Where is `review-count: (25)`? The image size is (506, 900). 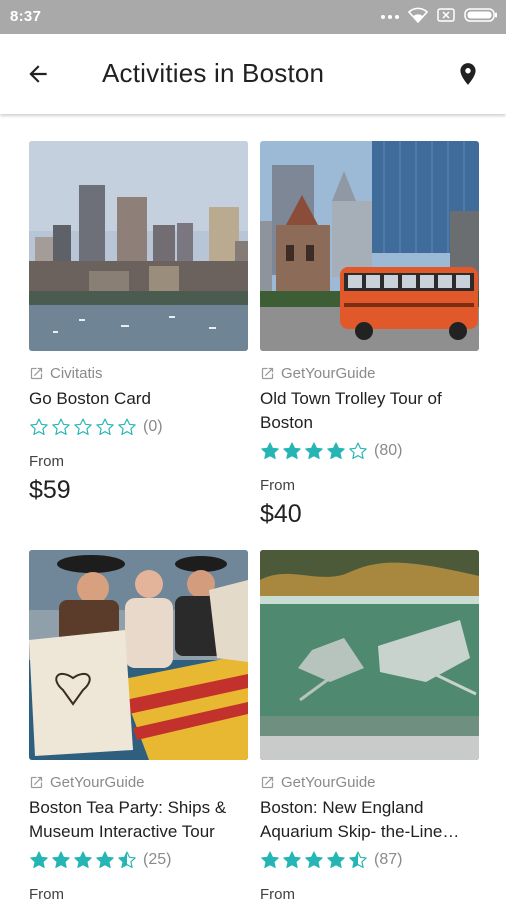
review-count: (25) is located at coordinates (157, 859).